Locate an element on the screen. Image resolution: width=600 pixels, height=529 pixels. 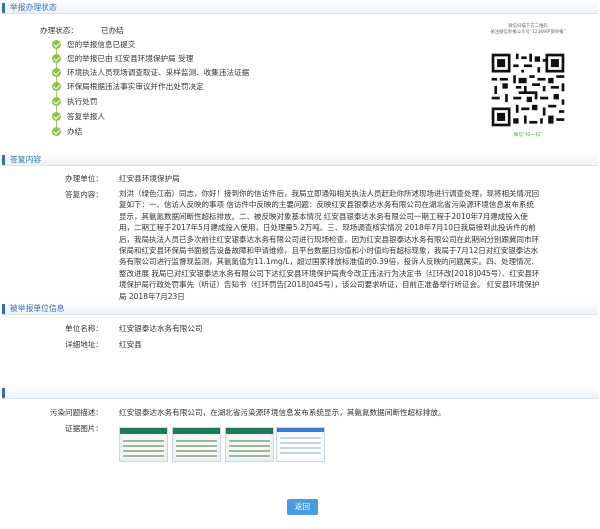
back-button: 返回 is located at coordinates (302, 507).